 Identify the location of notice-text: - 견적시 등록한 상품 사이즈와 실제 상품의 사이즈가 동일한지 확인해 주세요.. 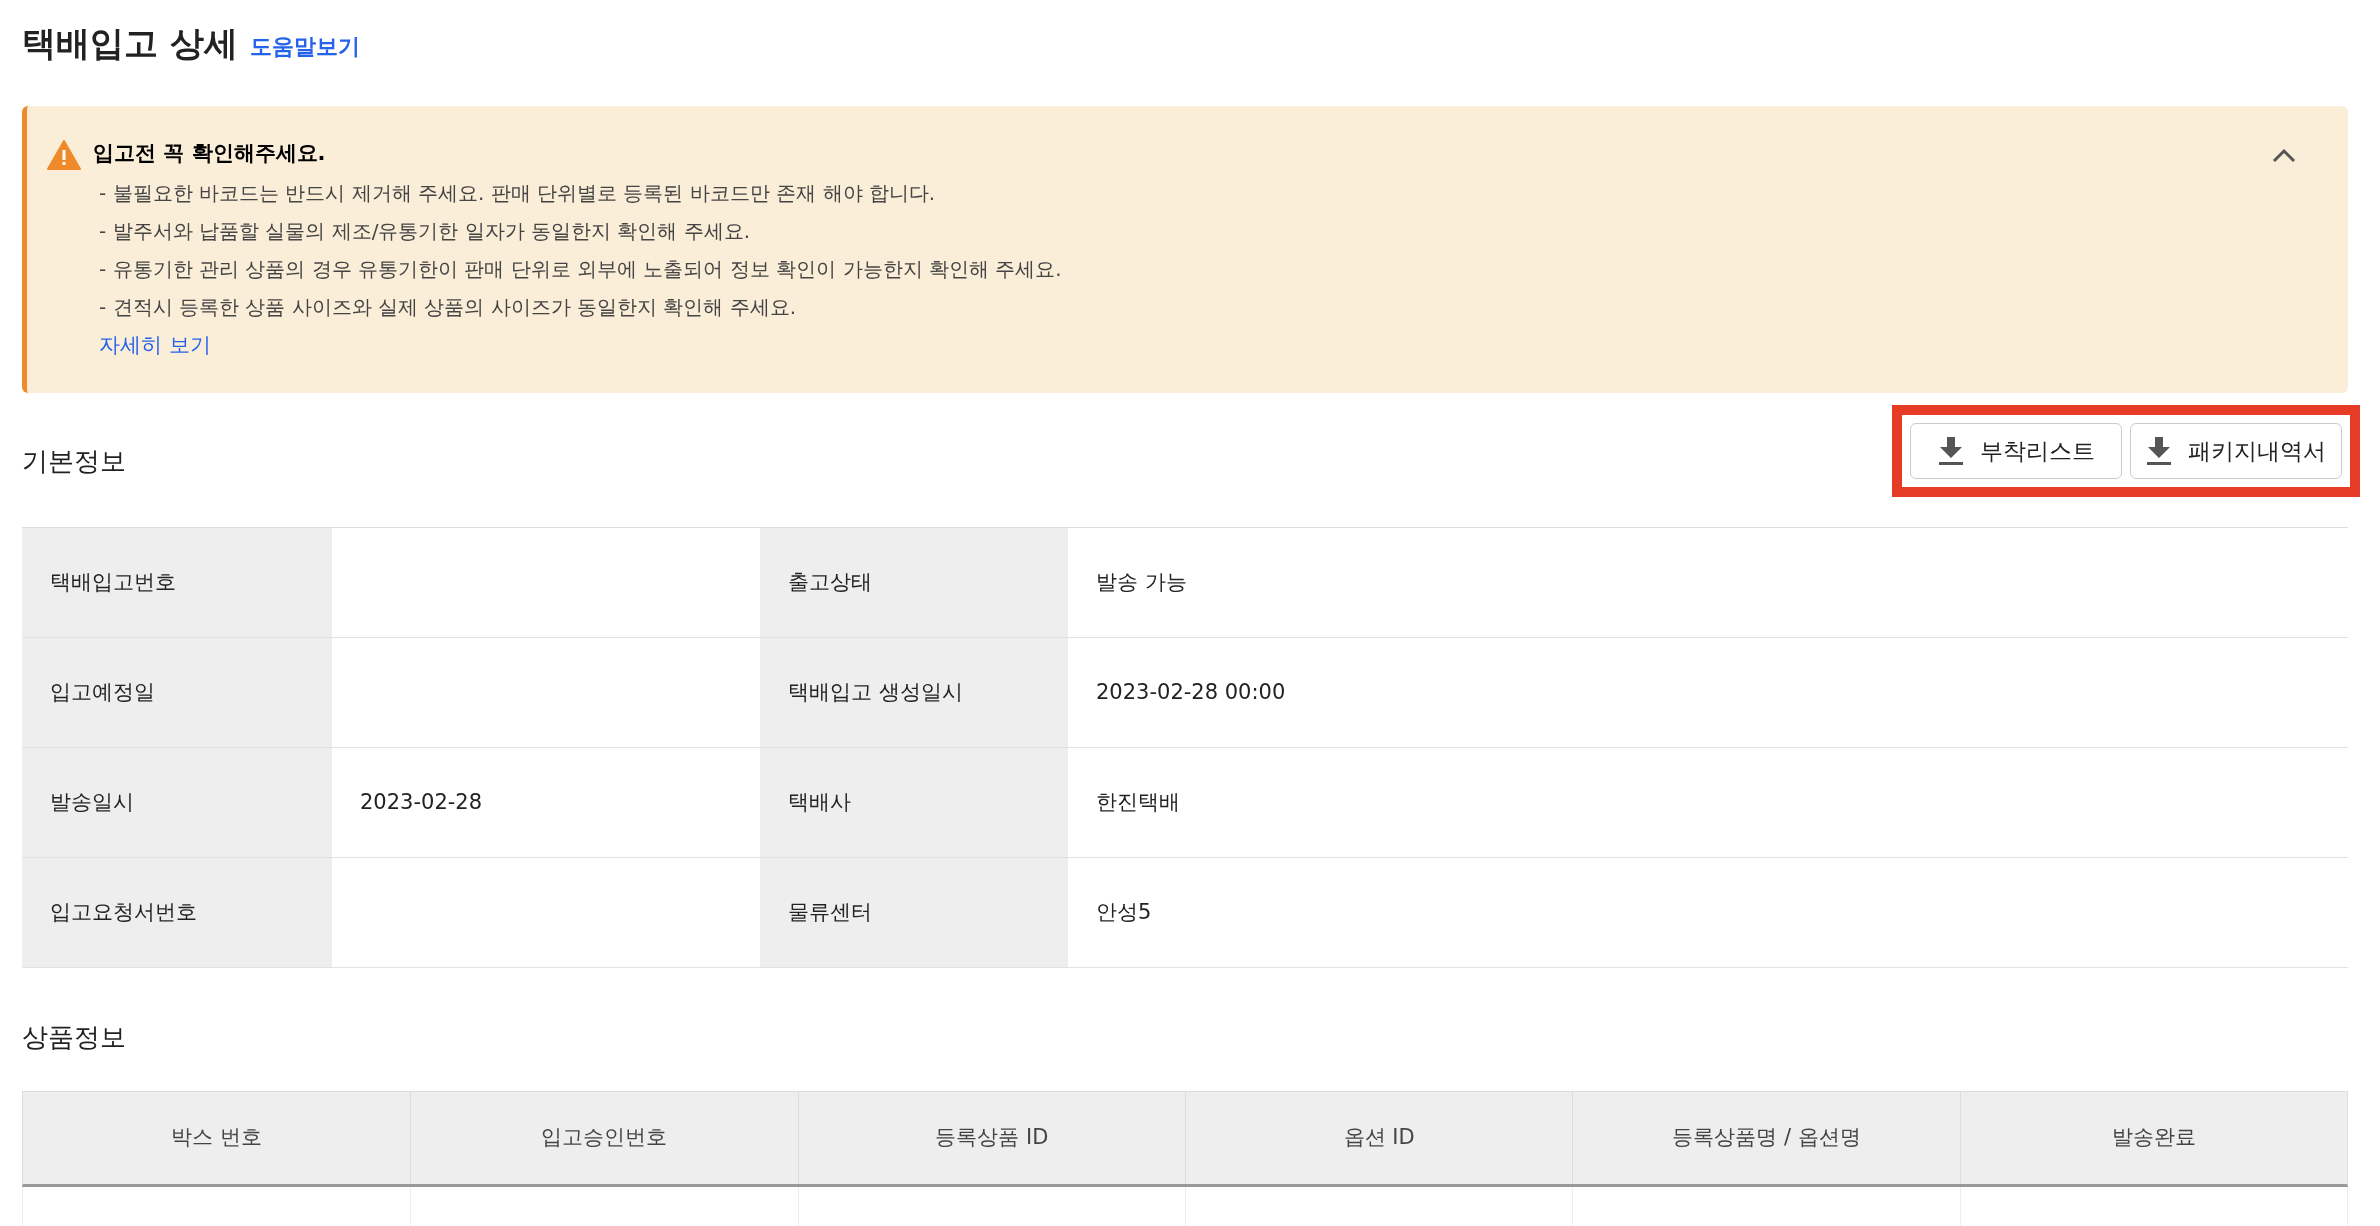
(448, 307).